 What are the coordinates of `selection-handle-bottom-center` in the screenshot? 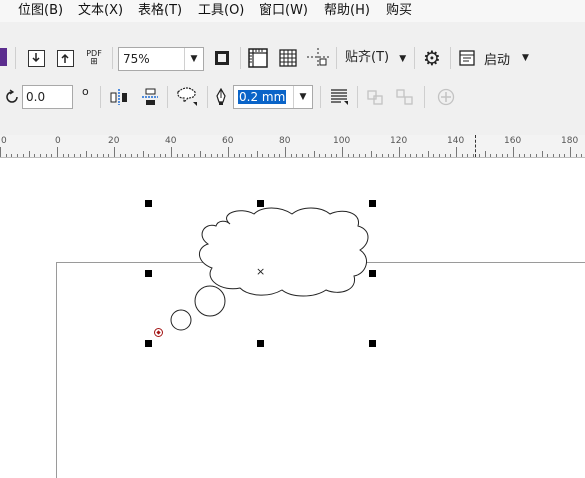 It's located at (260, 343).